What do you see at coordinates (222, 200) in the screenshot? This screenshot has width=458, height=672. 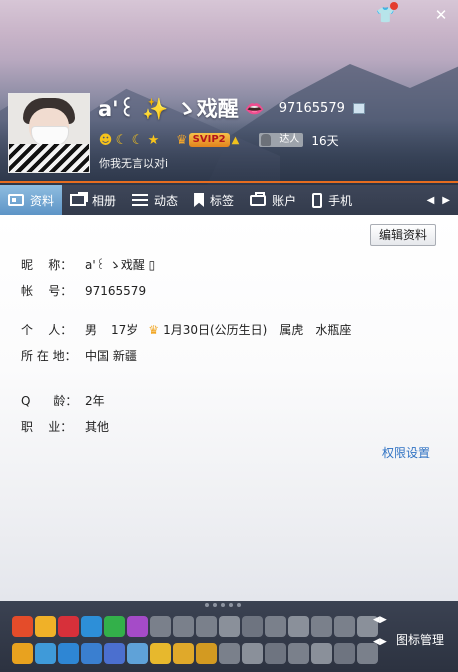 I see `tab-label: 标签` at bounding box center [222, 200].